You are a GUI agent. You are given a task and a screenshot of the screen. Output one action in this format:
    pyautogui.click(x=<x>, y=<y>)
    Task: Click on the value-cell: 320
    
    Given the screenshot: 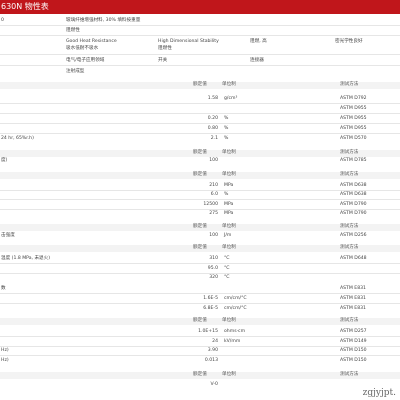 What is the action you would take?
    pyautogui.click(x=213, y=277)
    